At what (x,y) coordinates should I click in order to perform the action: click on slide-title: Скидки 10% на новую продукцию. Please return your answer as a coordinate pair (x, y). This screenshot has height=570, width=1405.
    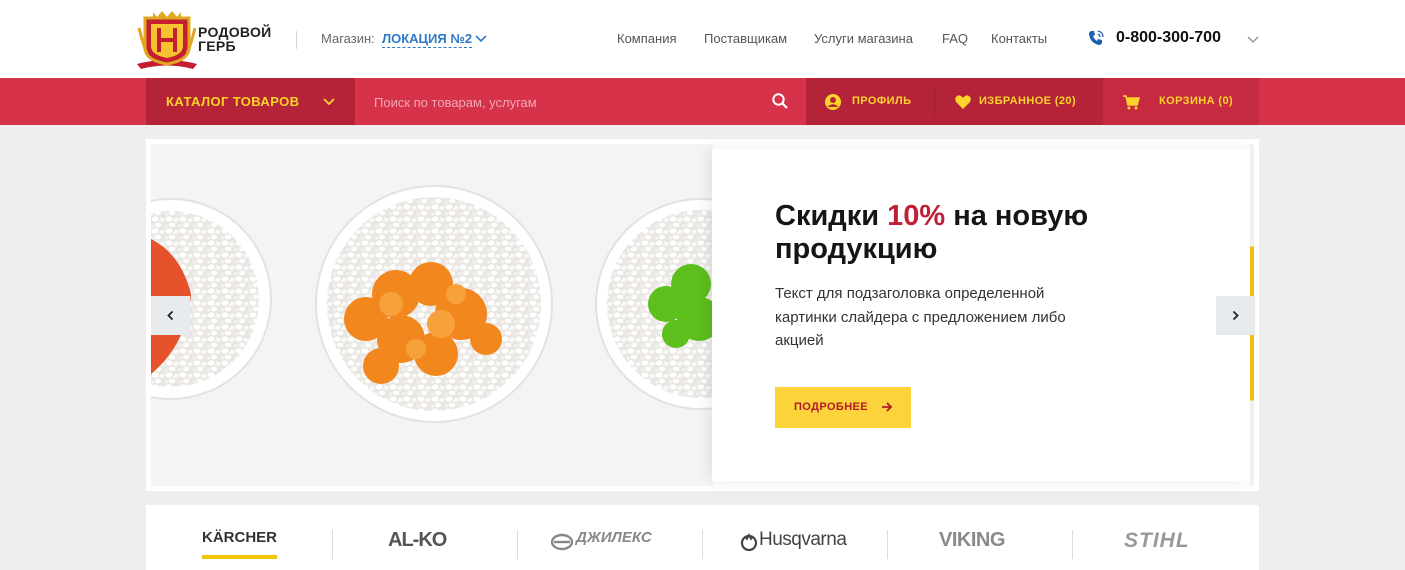
    Looking at the image, I should click on (932, 232).